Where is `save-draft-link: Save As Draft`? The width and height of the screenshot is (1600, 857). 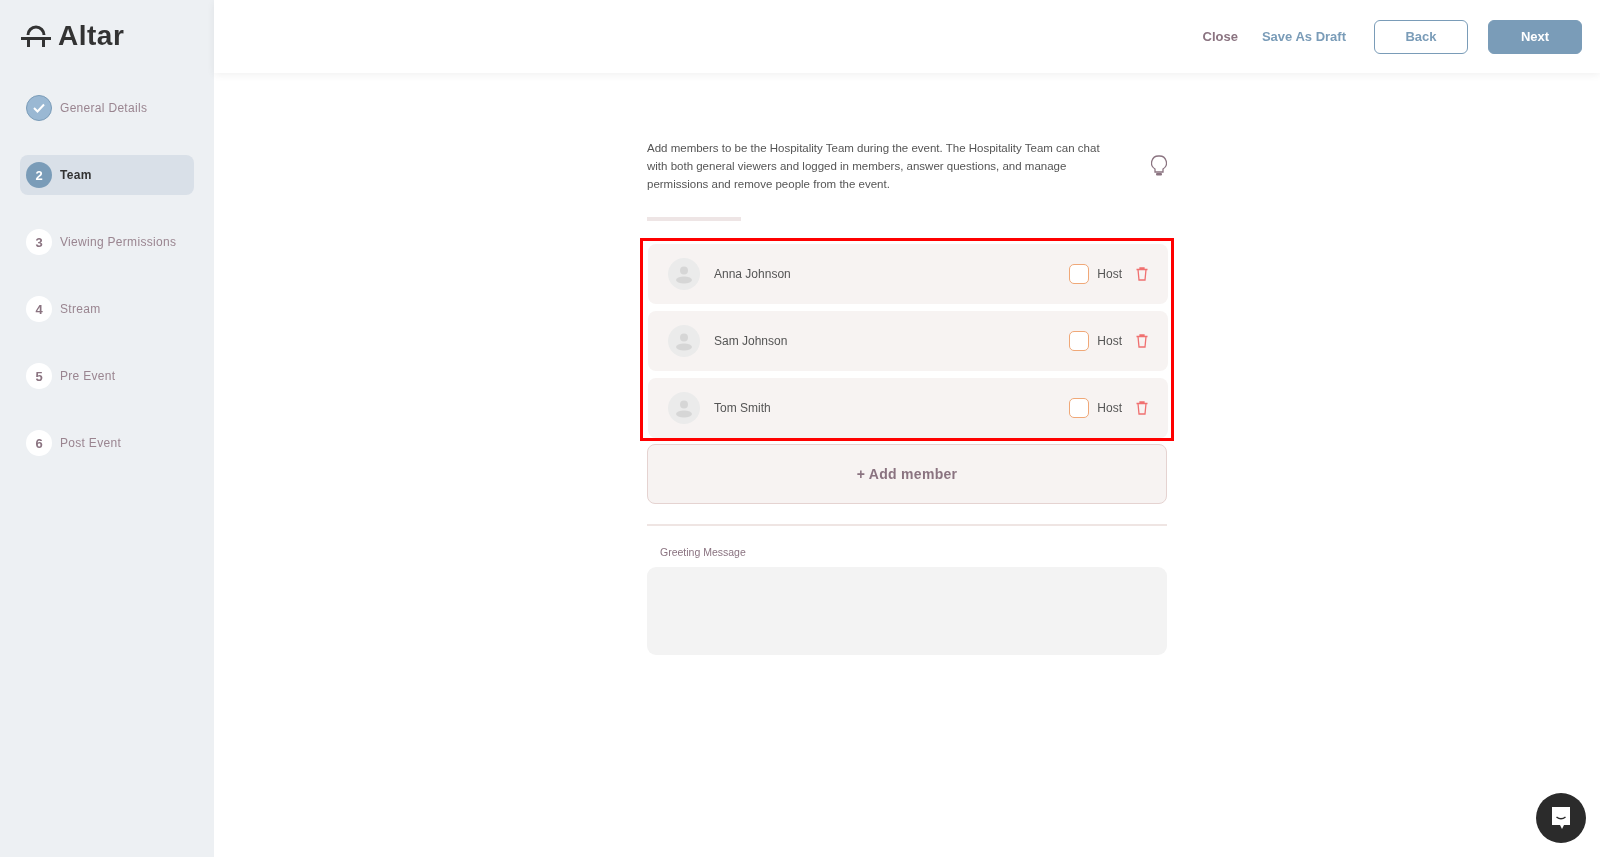
save-draft-link: Save As Draft is located at coordinates (1303, 36).